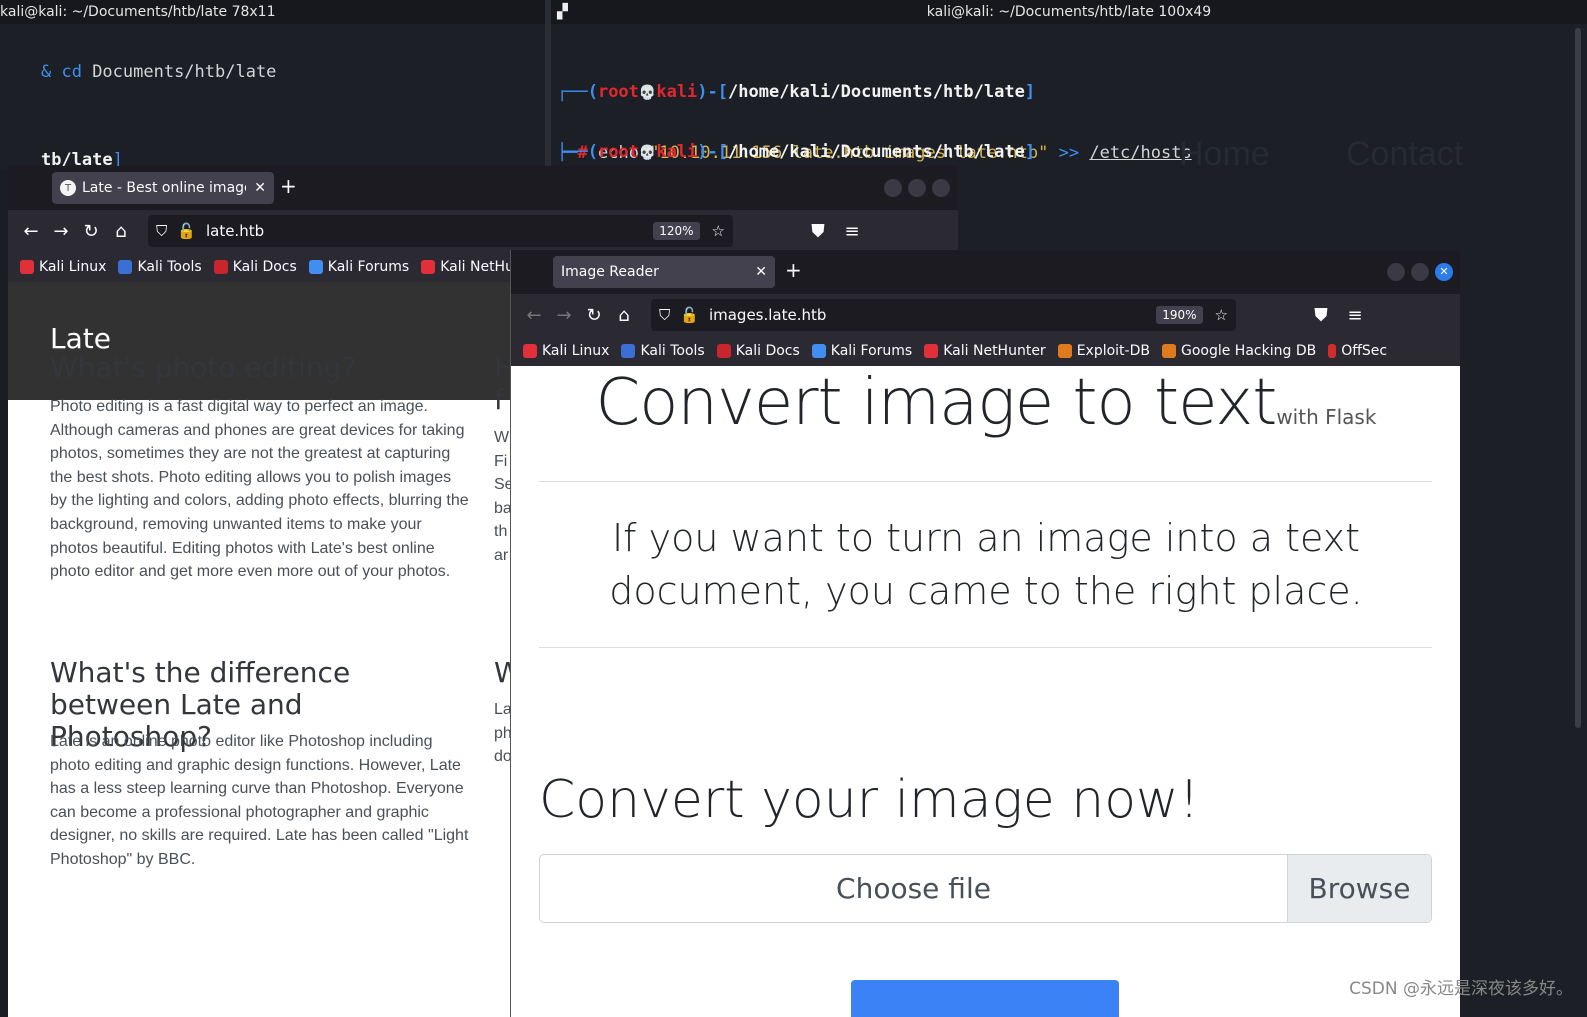  I want to click on tile-icon: ▞, so click(562, 12).